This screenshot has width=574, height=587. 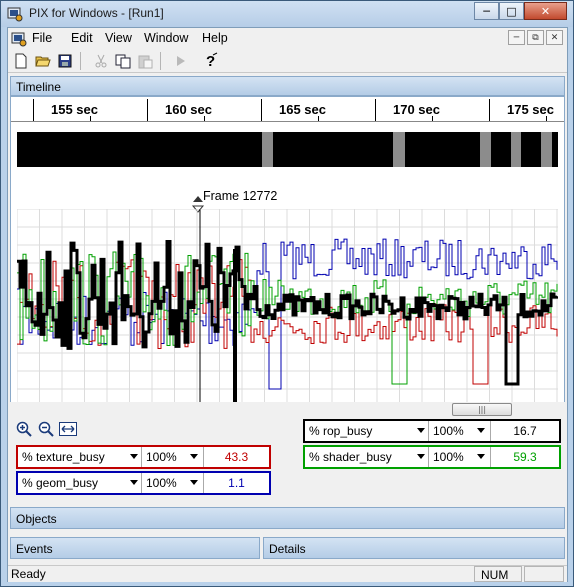 What do you see at coordinates (525, 457) in the screenshot?
I see `shader-busy-value: 59.3` at bounding box center [525, 457].